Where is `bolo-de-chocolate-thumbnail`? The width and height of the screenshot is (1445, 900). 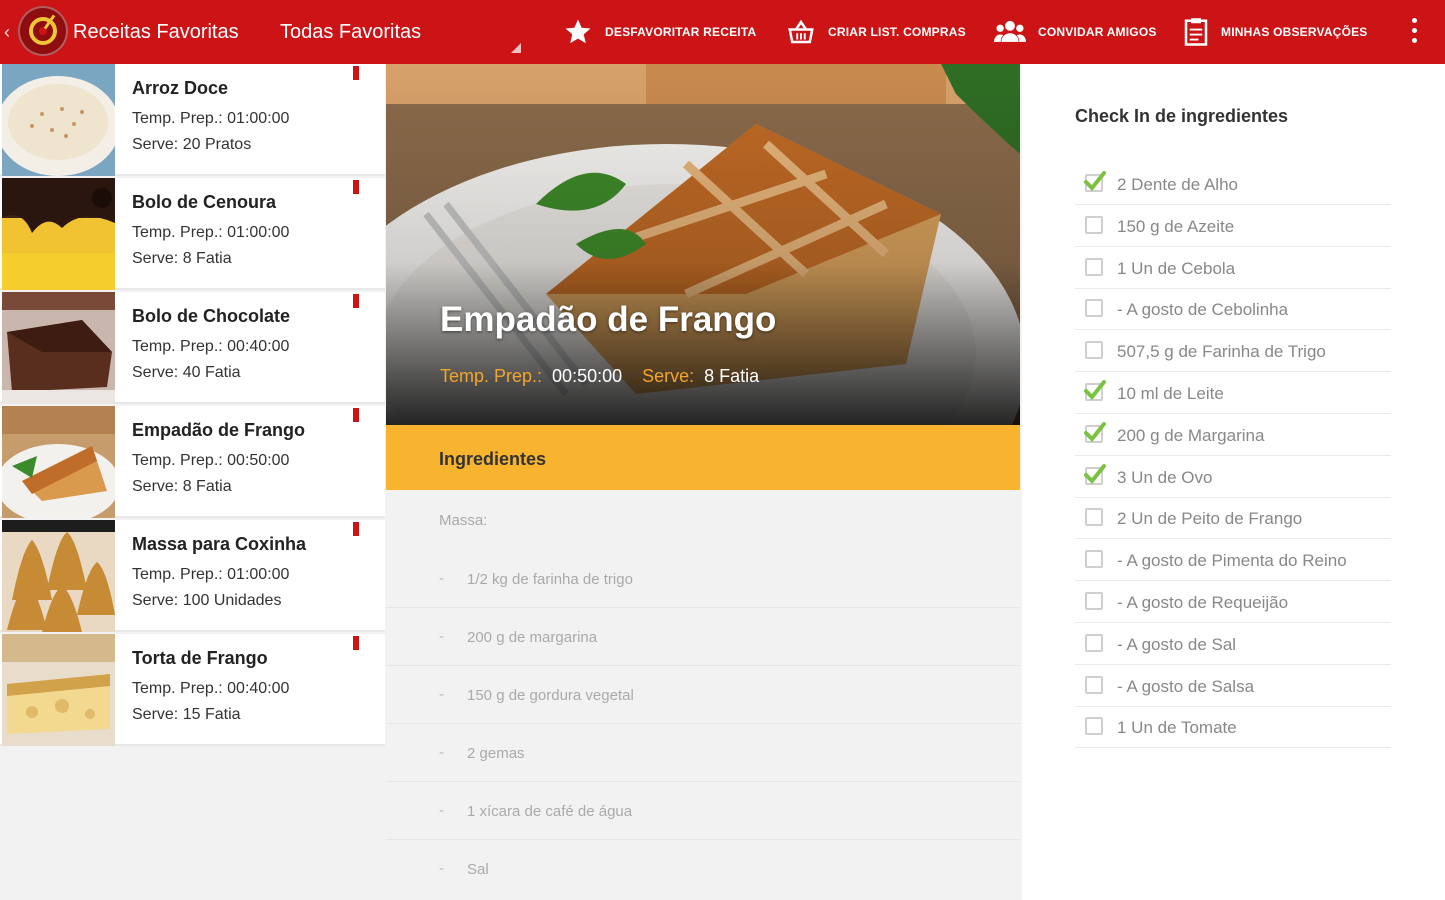
bolo-de-chocolate-thumbnail is located at coordinates (58, 348).